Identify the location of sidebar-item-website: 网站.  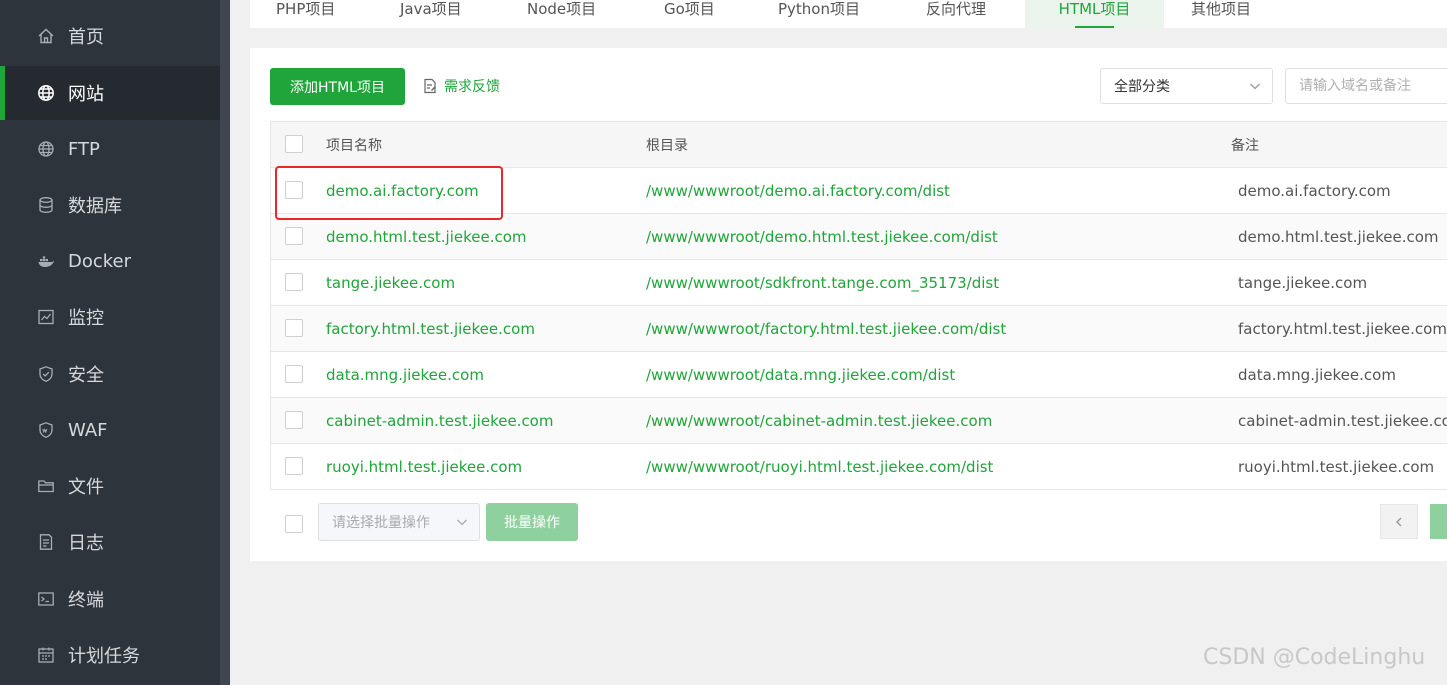
(110, 93).